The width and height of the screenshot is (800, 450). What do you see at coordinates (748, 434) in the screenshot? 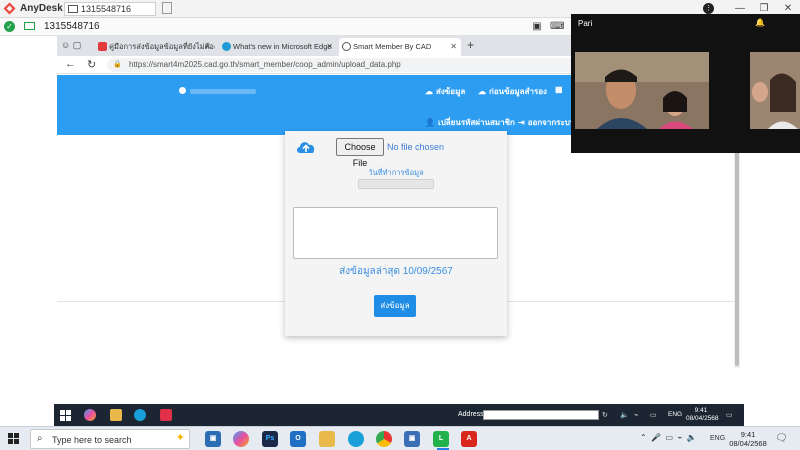
I see `local-time: 9:41` at bounding box center [748, 434].